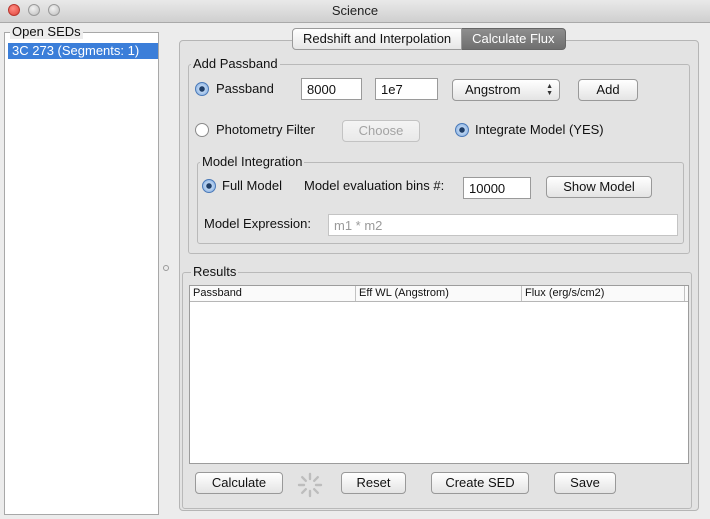 This screenshot has height=519, width=710. What do you see at coordinates (252, 185) in the screenshot?
I see `full-model-label: Full Model` at bounding box center [252, 185].